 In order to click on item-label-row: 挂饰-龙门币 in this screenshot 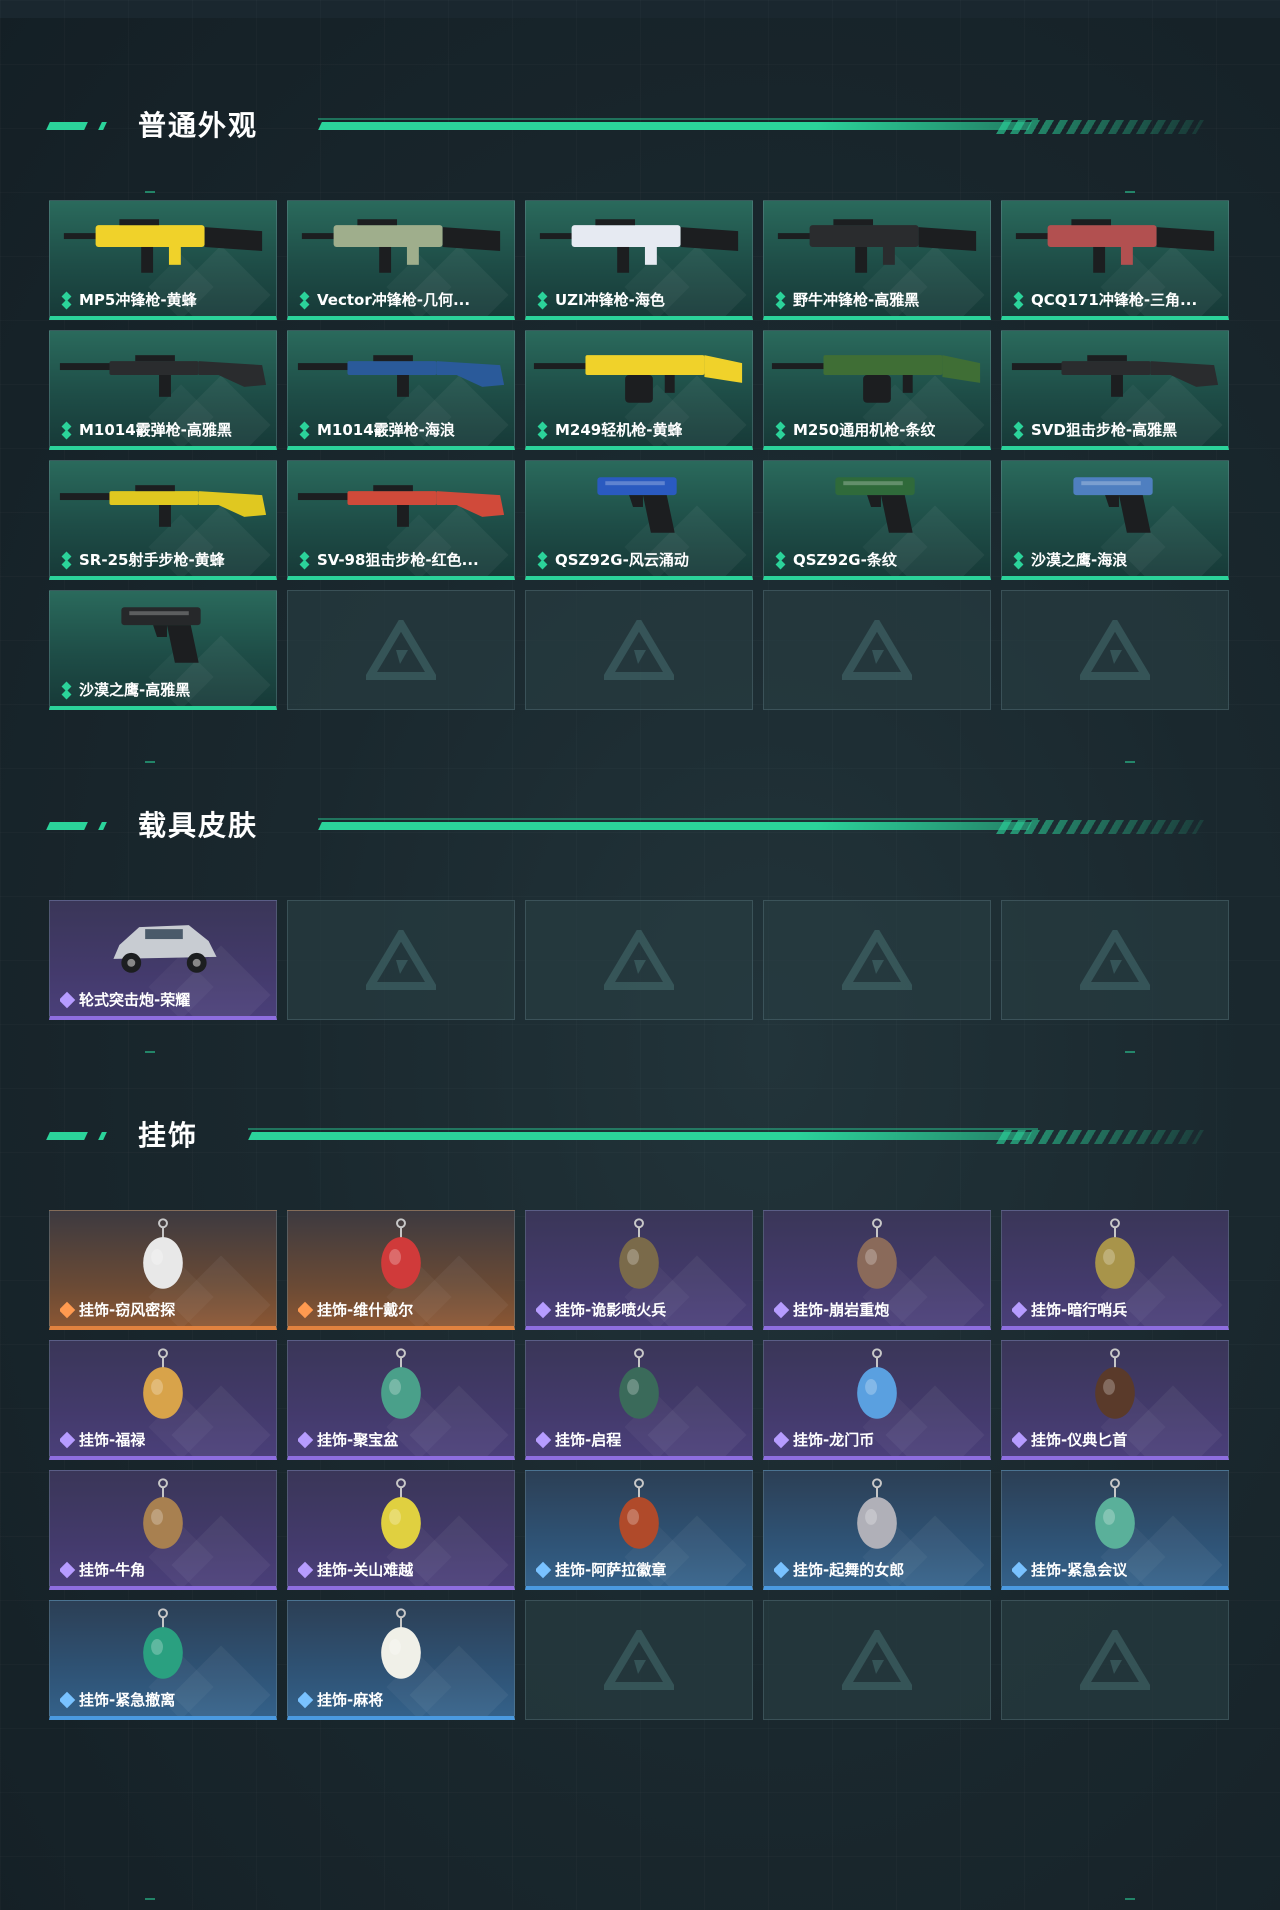, I will do `click(879, 1440)`.